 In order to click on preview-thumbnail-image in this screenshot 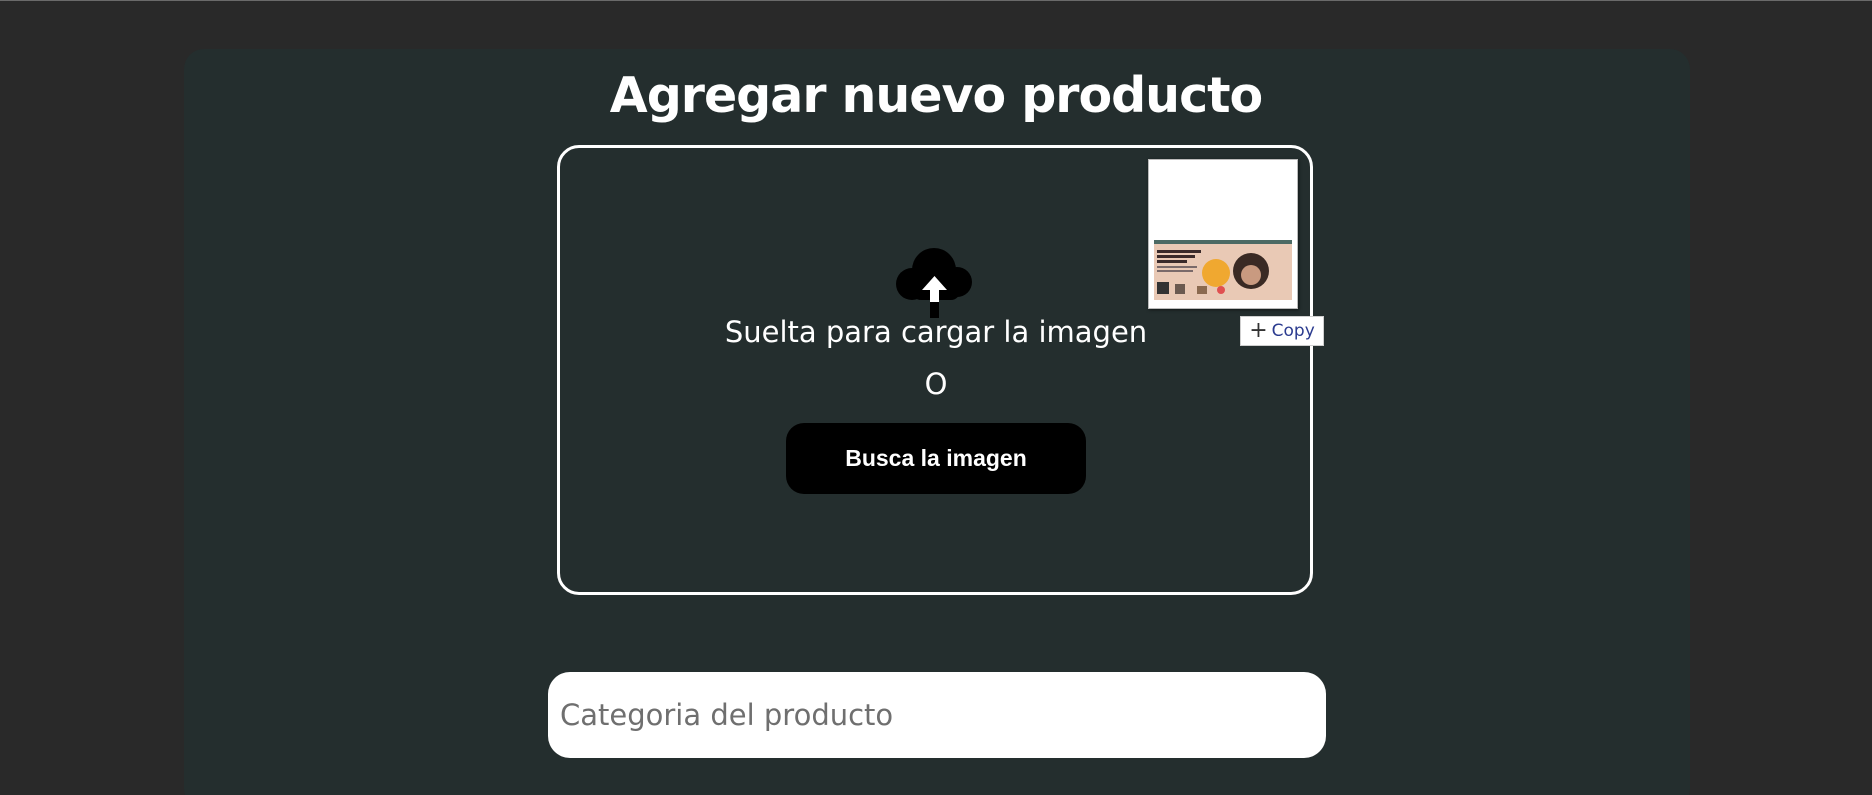, I will do `click(1223, 234)`.